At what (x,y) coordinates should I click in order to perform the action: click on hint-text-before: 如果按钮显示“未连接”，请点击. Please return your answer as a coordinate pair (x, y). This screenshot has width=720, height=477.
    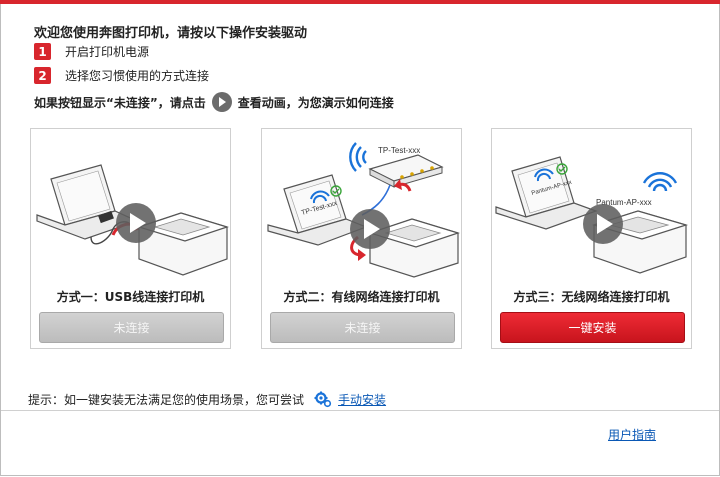
    Looking at the image, I should click on (120, 102).